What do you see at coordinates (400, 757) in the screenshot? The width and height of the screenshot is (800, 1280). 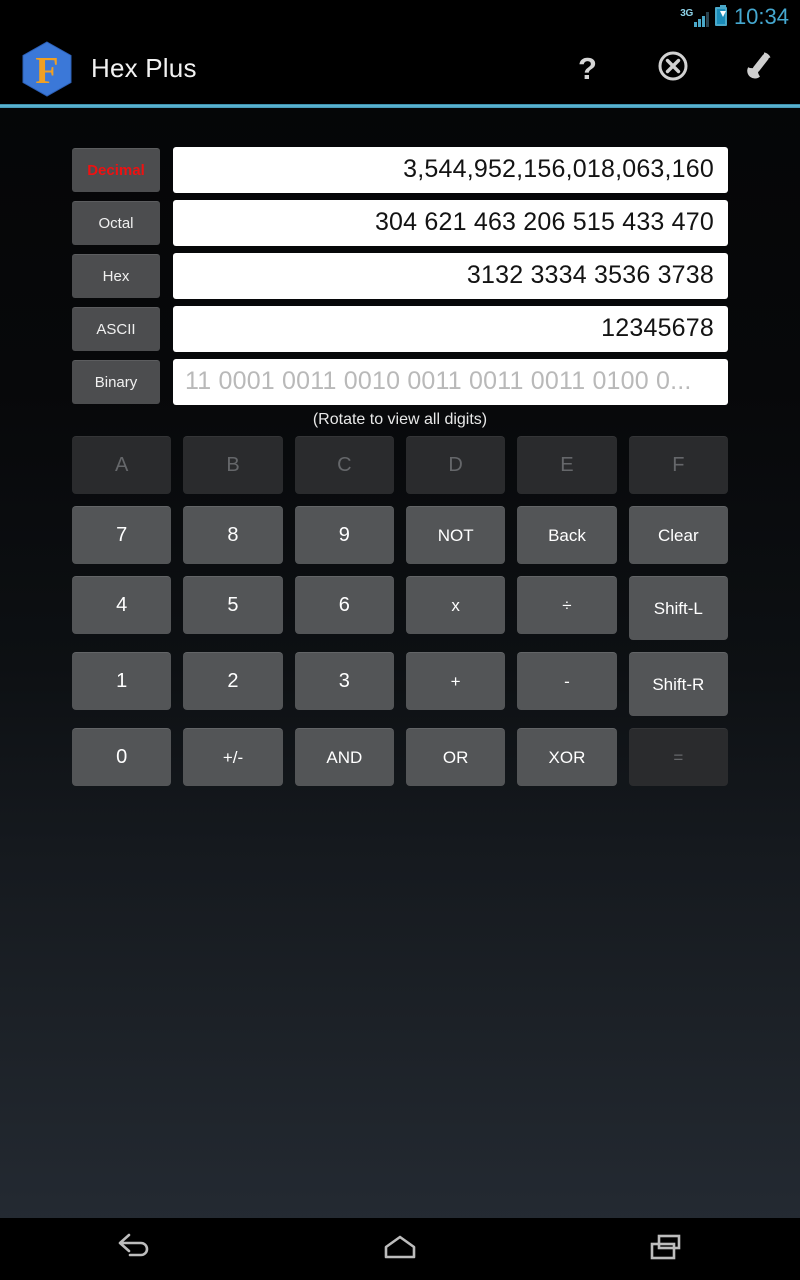 I see `keypad-row: 0 +/- AND OR XOR =` at bounding box center [400, 757].